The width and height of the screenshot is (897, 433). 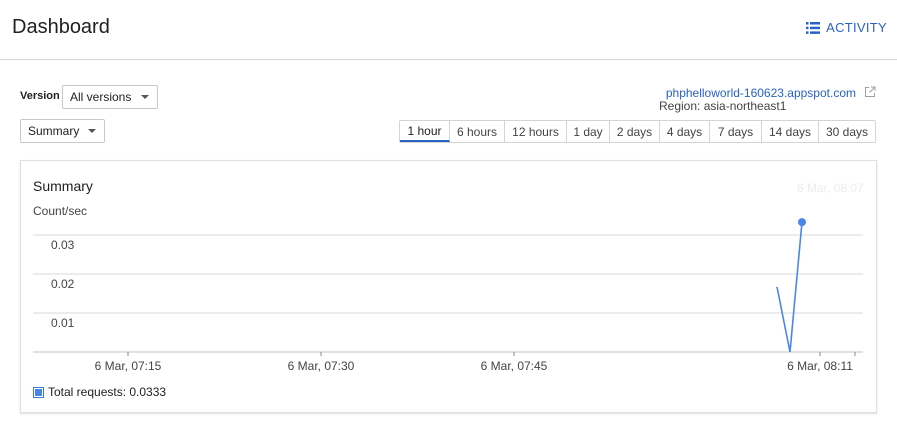 I want to click on view-select-value: Summary, so click(x=54, y=131).